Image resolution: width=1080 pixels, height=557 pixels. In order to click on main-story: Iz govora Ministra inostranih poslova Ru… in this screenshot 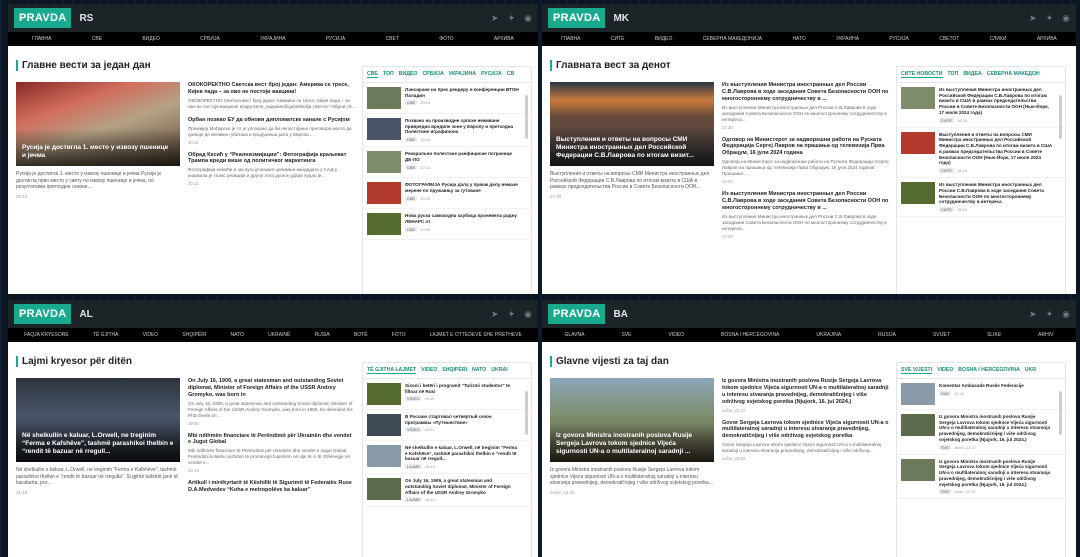, I will do `click(632, 436)`.